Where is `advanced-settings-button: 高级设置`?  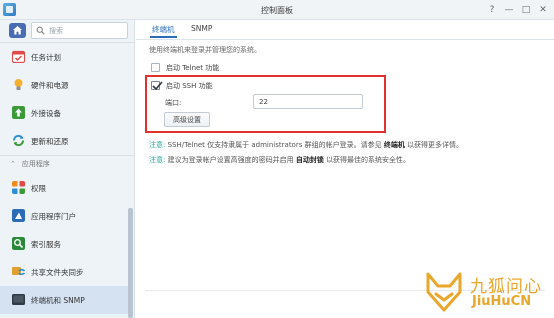 advanced-settings-button: 高级设置 is located at coordinates (187, 119).